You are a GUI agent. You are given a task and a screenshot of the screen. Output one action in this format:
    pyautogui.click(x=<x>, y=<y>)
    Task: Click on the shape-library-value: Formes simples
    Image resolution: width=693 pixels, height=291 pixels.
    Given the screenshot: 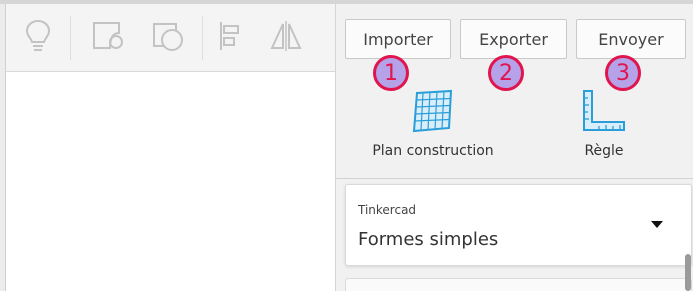 What is the action you would take?
    pyautogui.click(x=428, y=239)
    